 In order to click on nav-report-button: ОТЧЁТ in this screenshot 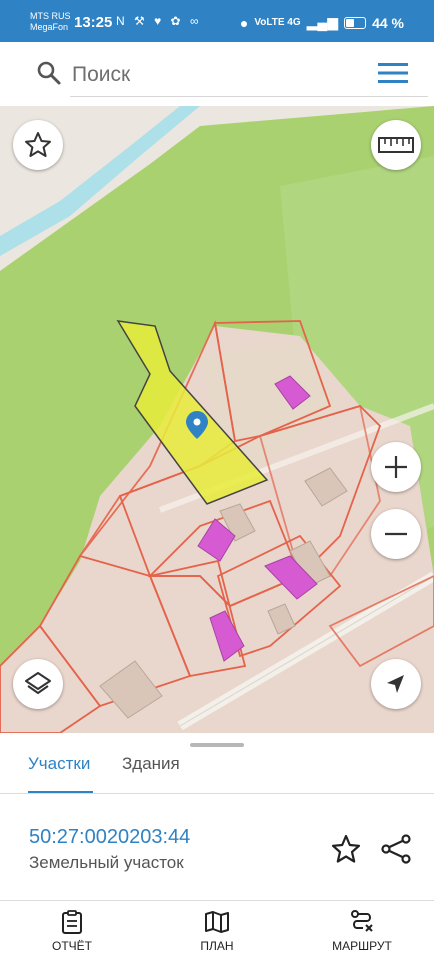, I will do `click(72, 931)`.